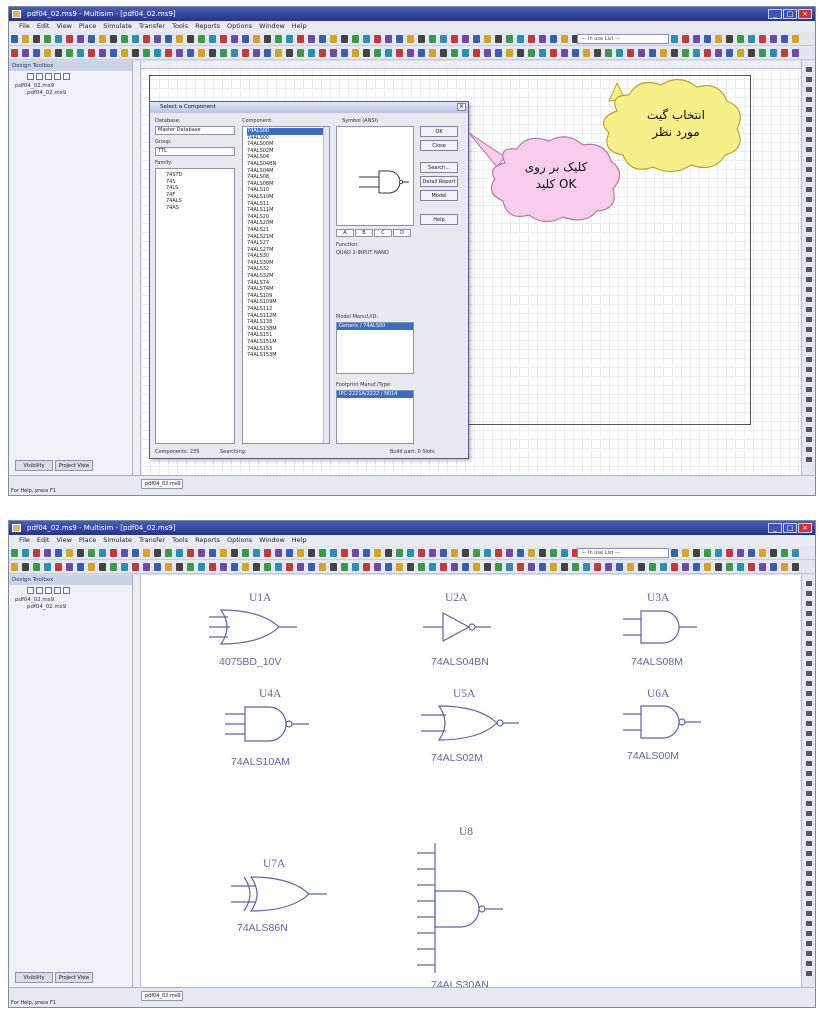  What do you see at coordinates (288, 342) in the screenshot?
I see `component-item: 74ALS151M` at bounding box center [288, 342].